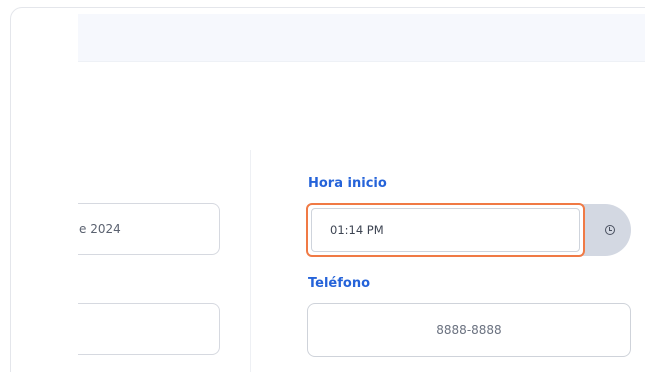 Image resolution: width=645 pixels, height=372 pixels. Describe the element at coordinates (149, 329) in the screenshot. I see `second-left-field` at that location.